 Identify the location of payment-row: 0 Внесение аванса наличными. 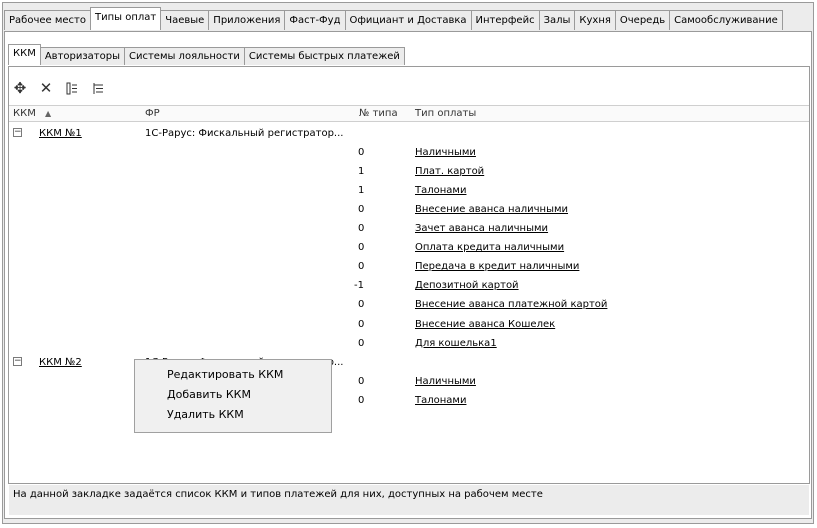
(409, 209).